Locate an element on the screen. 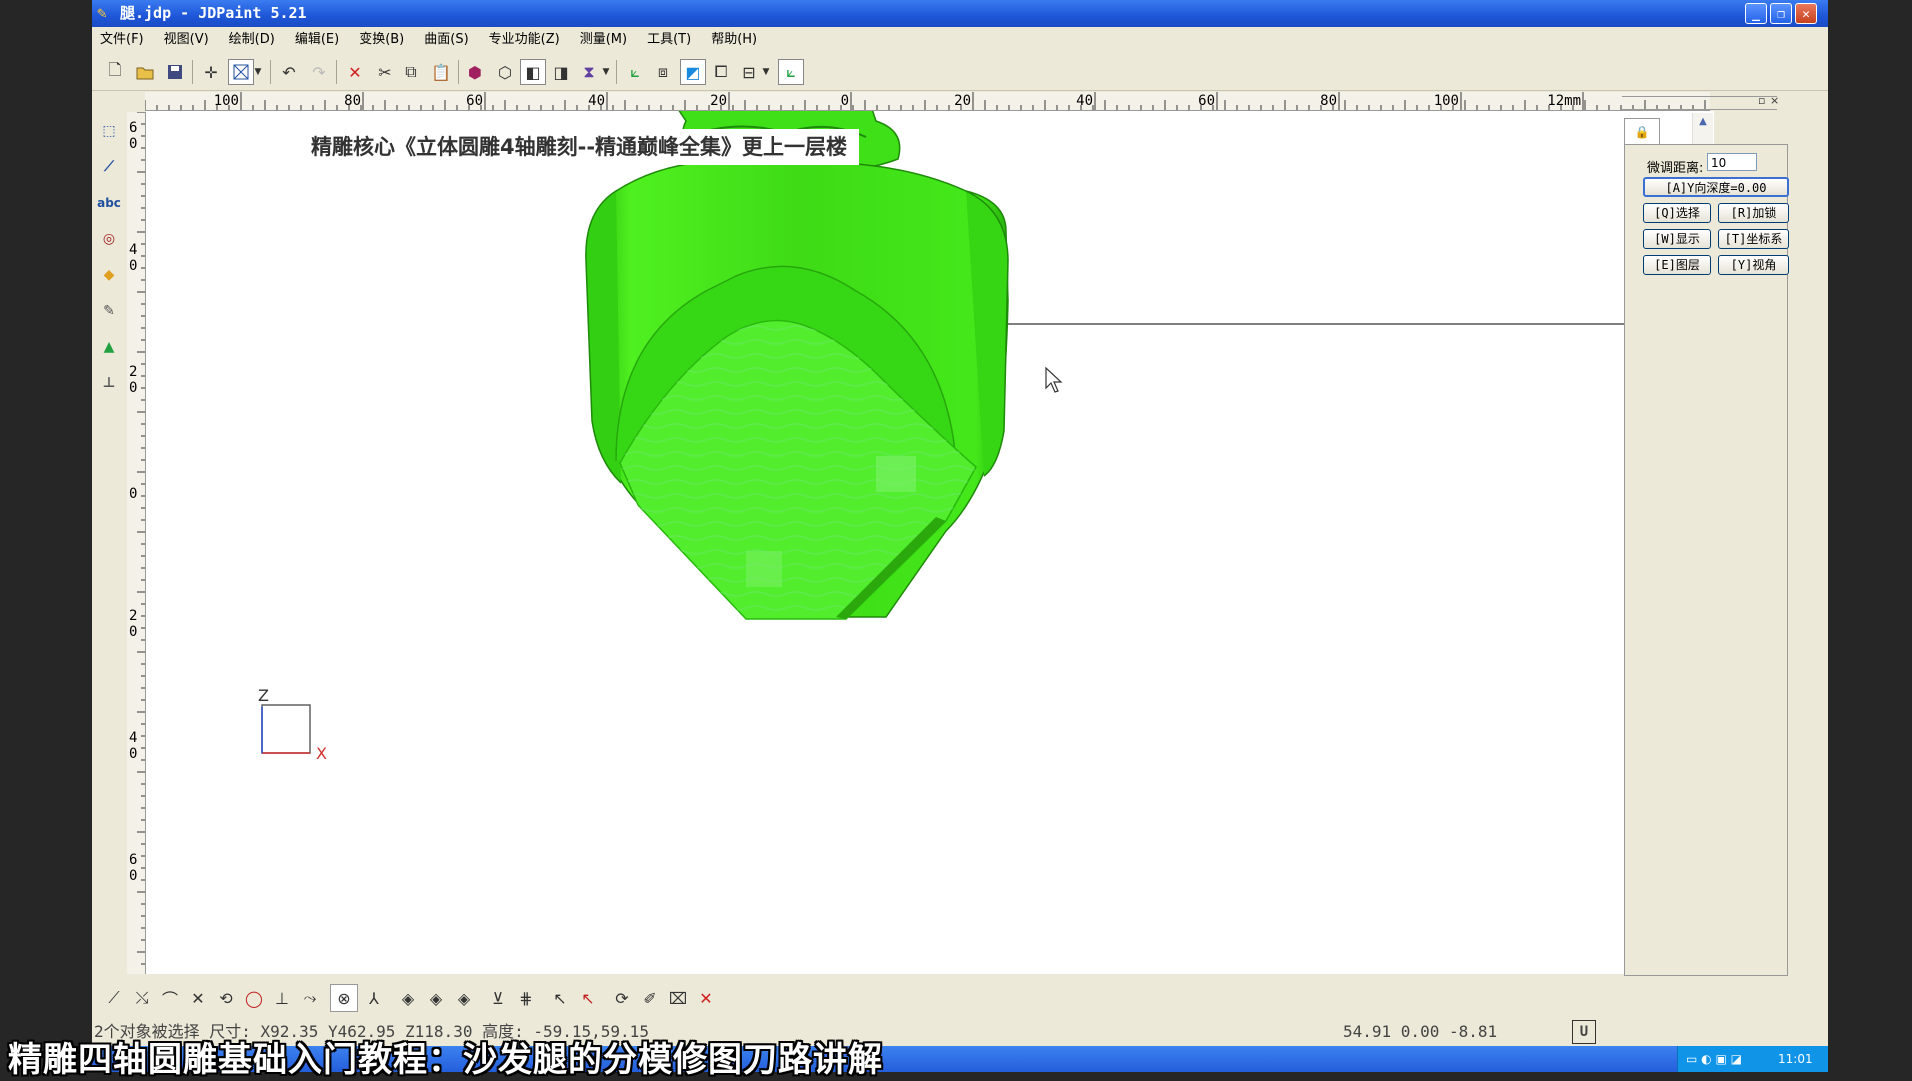  panel-tab: 🔒 is located at coordinates (1642, 131).